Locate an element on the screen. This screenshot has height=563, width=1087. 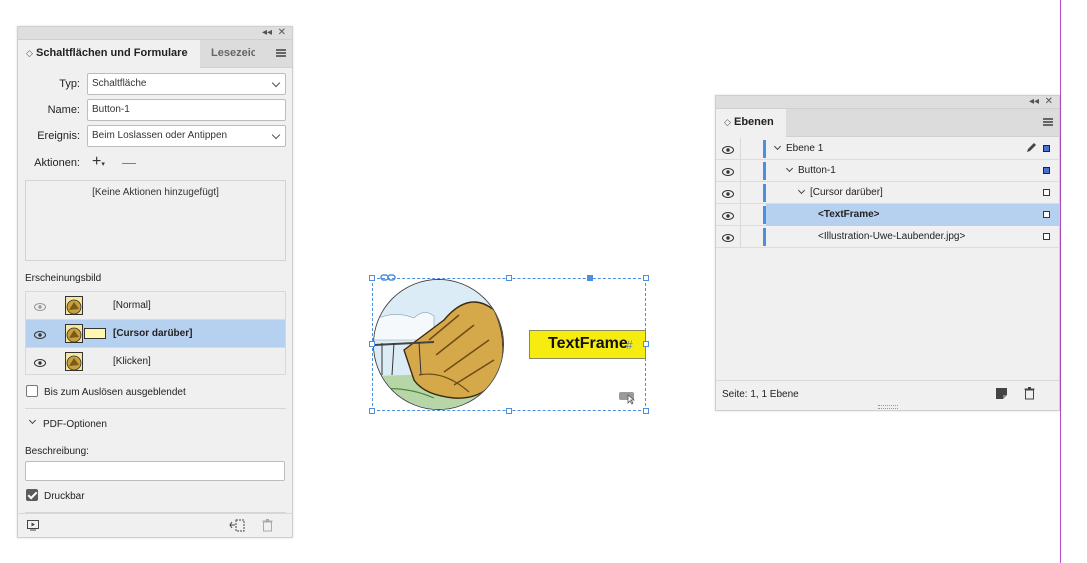
panel-bottom-bar is located at coordinates (155, 525).